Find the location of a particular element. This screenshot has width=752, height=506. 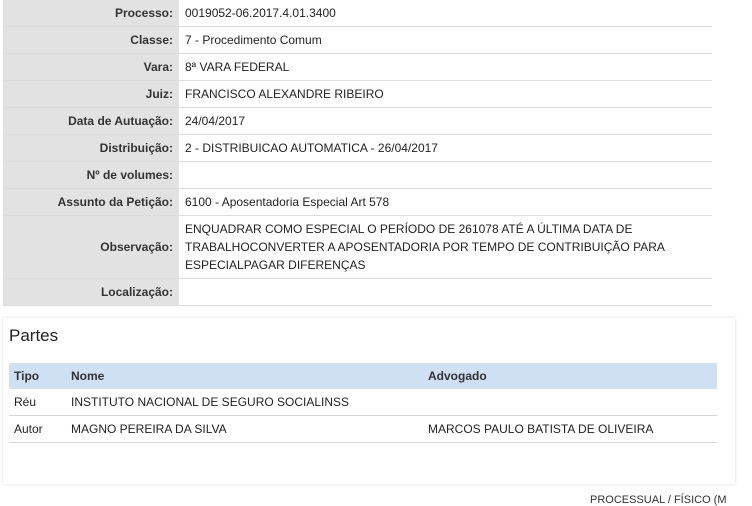

detail-row-volumes: Nº de volumes: is located at coordinates (357, 175).